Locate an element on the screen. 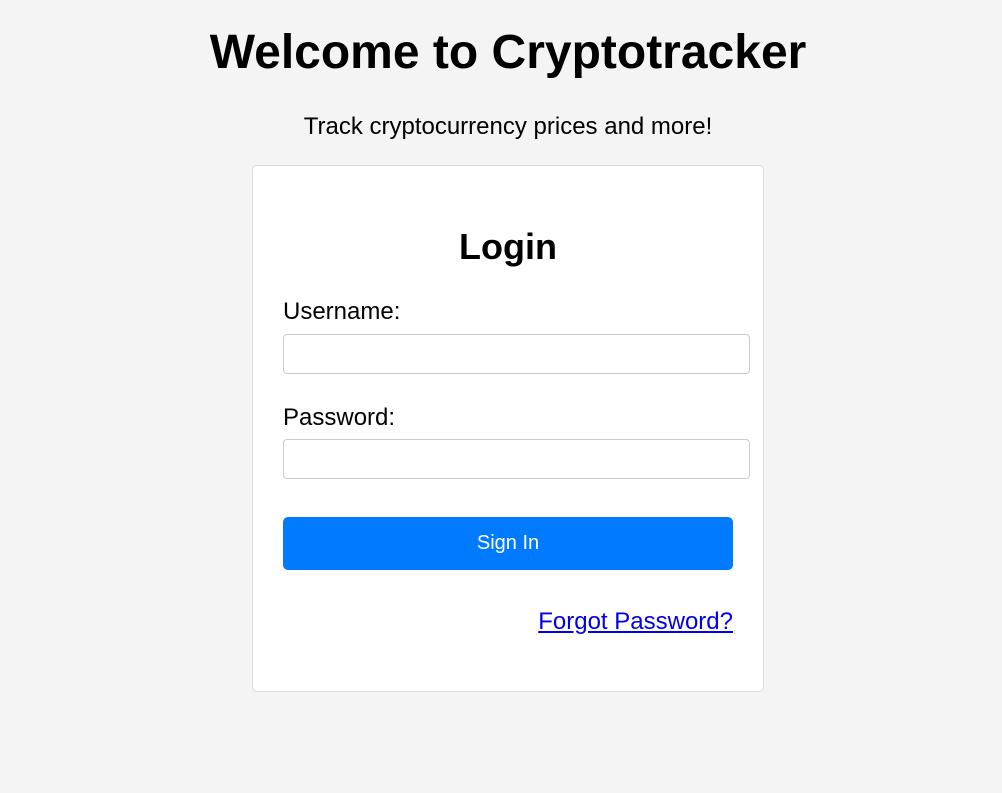  password-input is located at coordinates (516, 459).